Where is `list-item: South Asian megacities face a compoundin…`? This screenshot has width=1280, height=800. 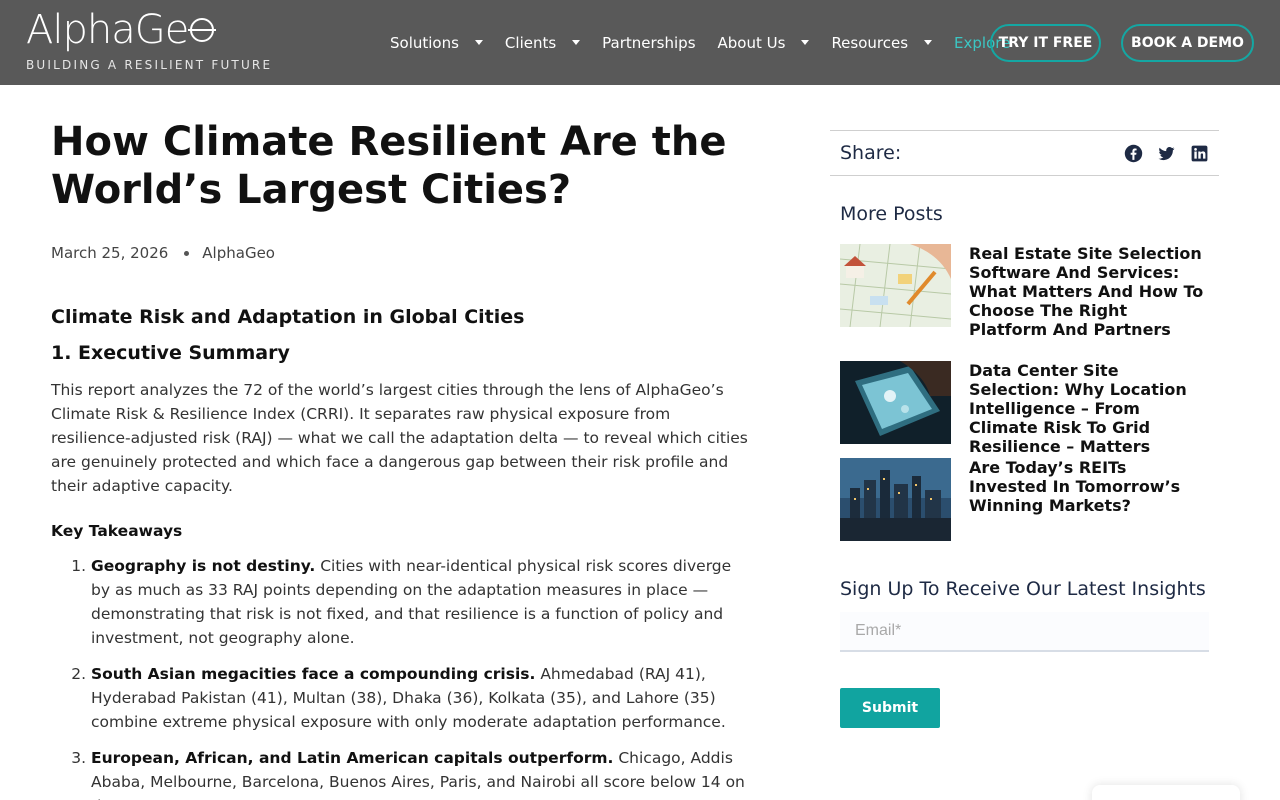 list-item: South Asian megacities face a compoundin… is located at coordinates (421, 698).